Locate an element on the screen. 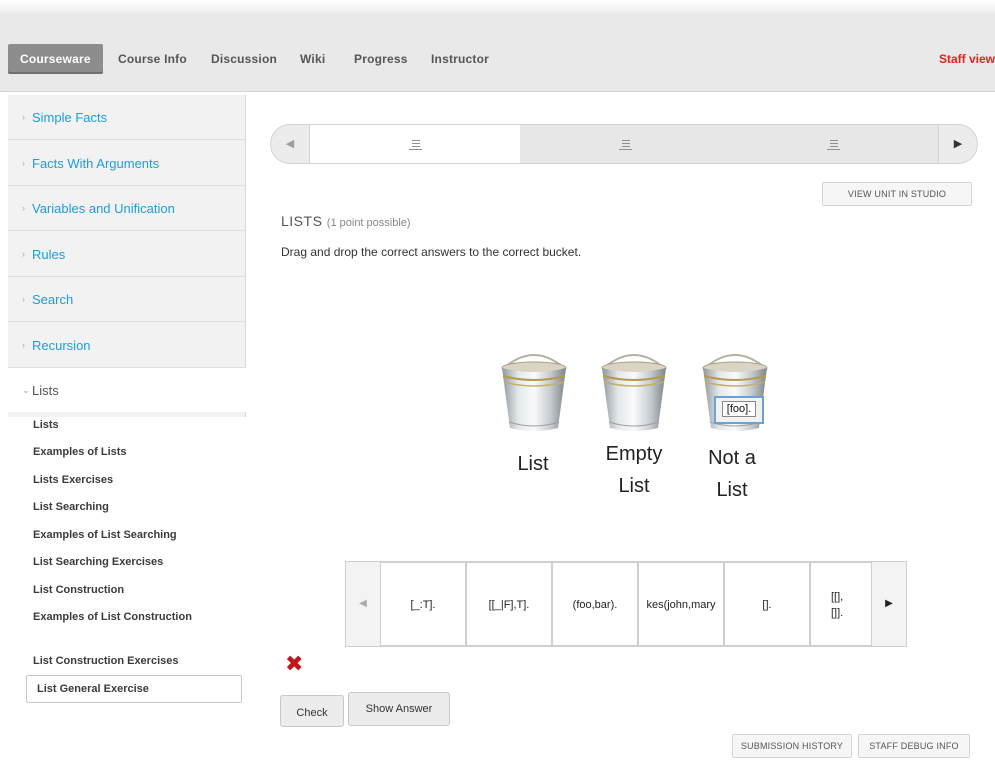  chapter-simple-facts: › Simple Facts is located at coordinates (127, 117).